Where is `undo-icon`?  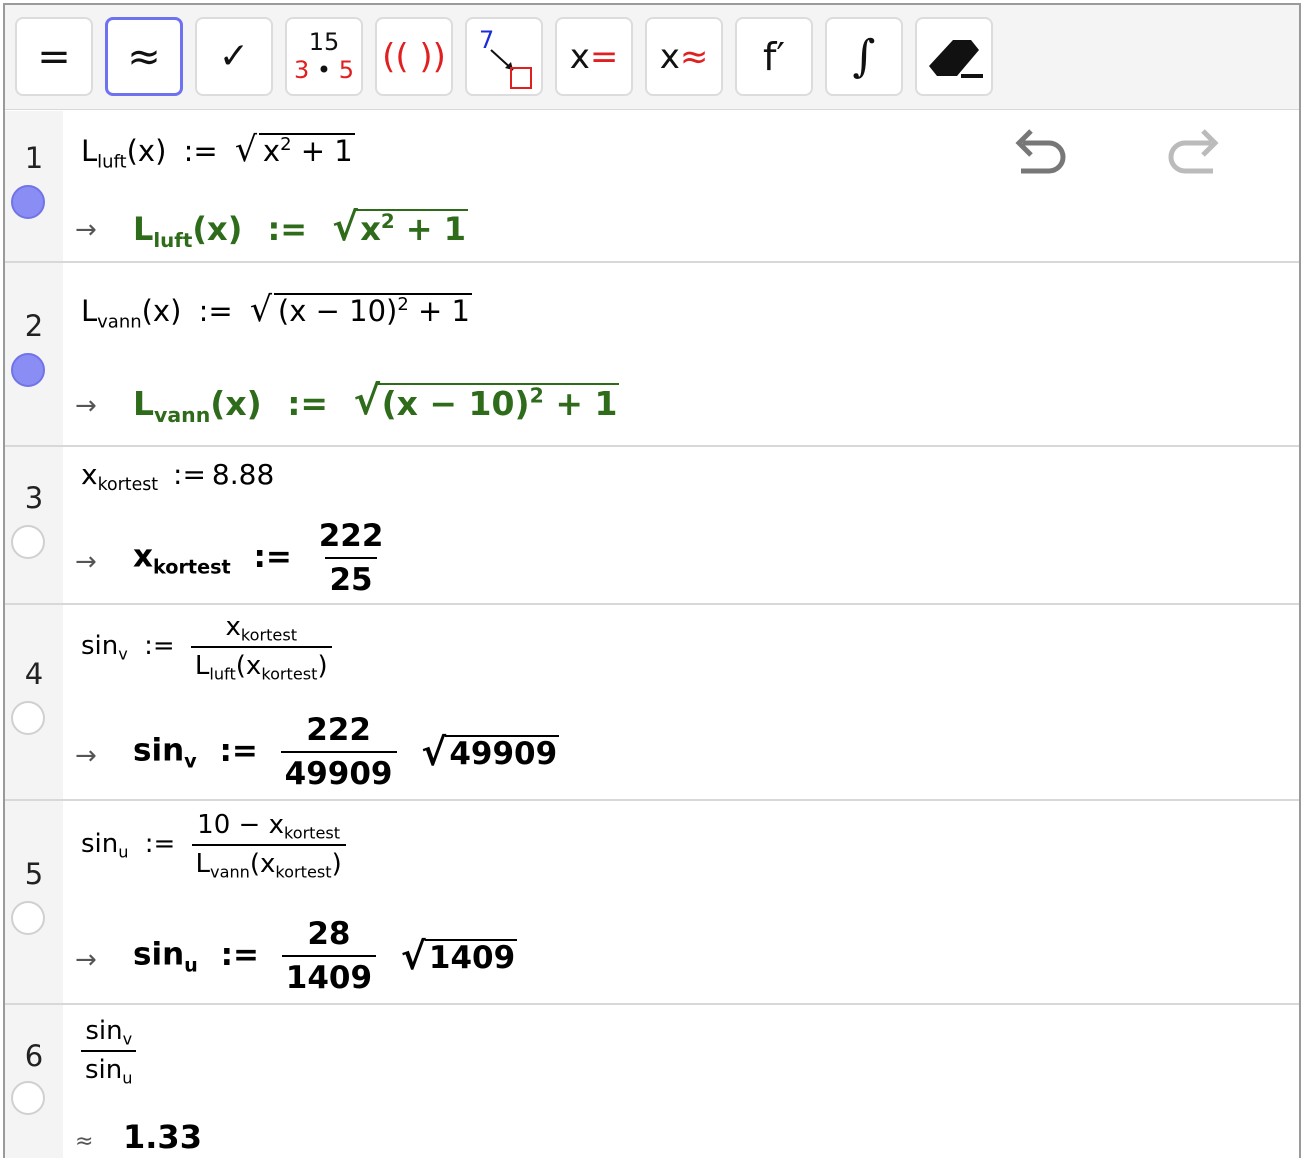
undo-icon is located at coordinates (1040, 152).